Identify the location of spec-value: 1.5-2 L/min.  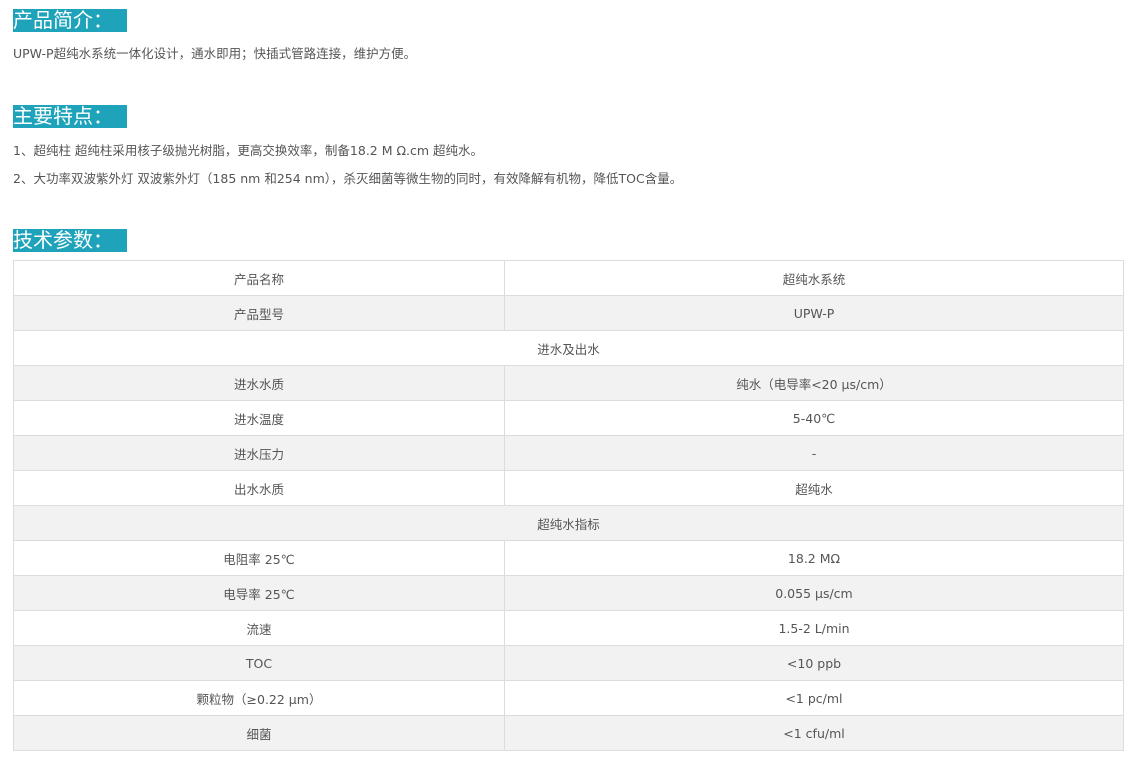
(814, 628).